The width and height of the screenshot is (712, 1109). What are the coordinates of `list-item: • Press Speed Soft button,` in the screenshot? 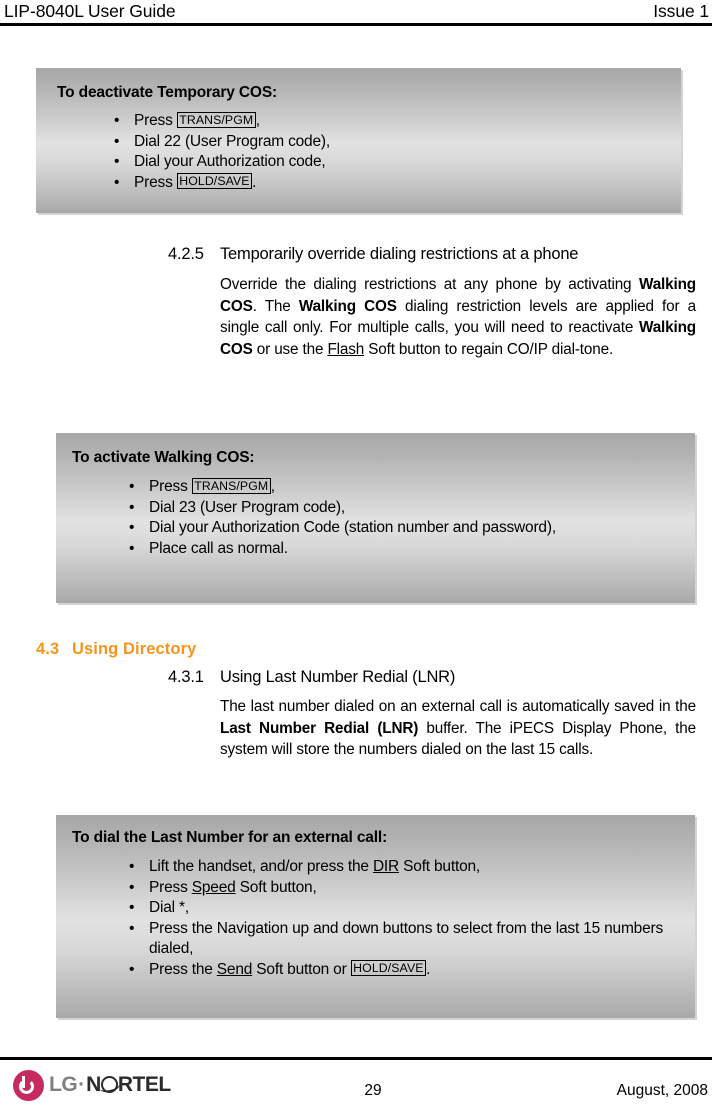 It's located at (401, 888).